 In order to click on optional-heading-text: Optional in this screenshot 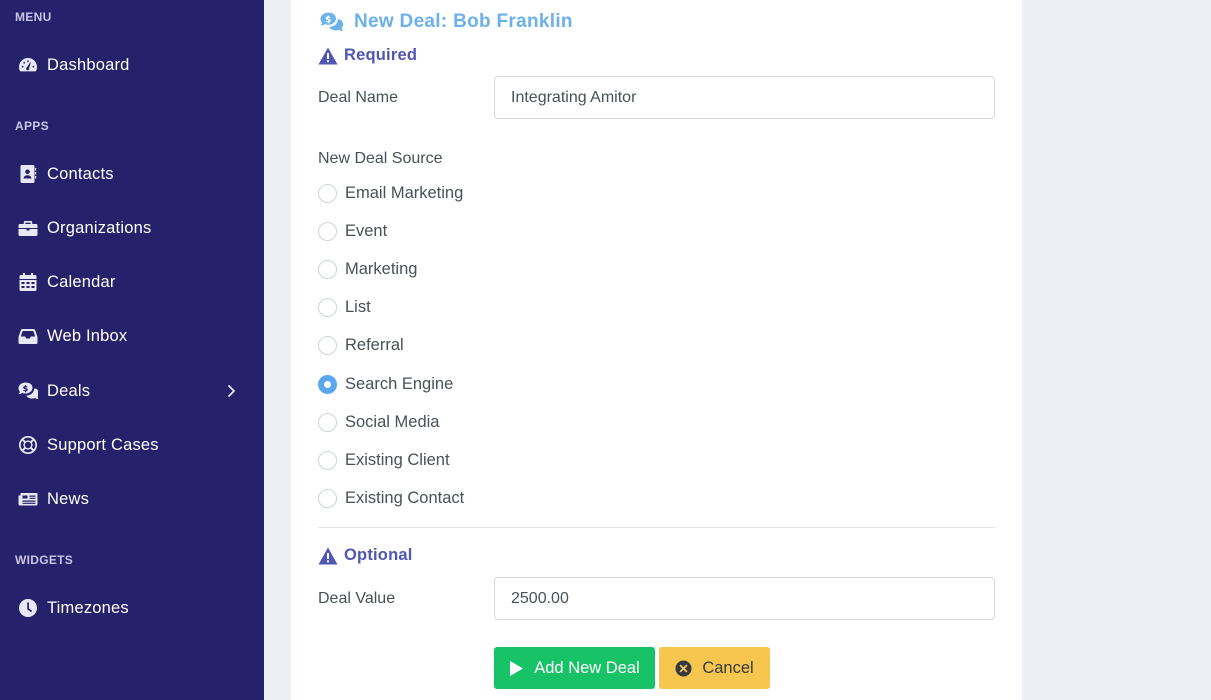, I will do `click(378, 555)`.